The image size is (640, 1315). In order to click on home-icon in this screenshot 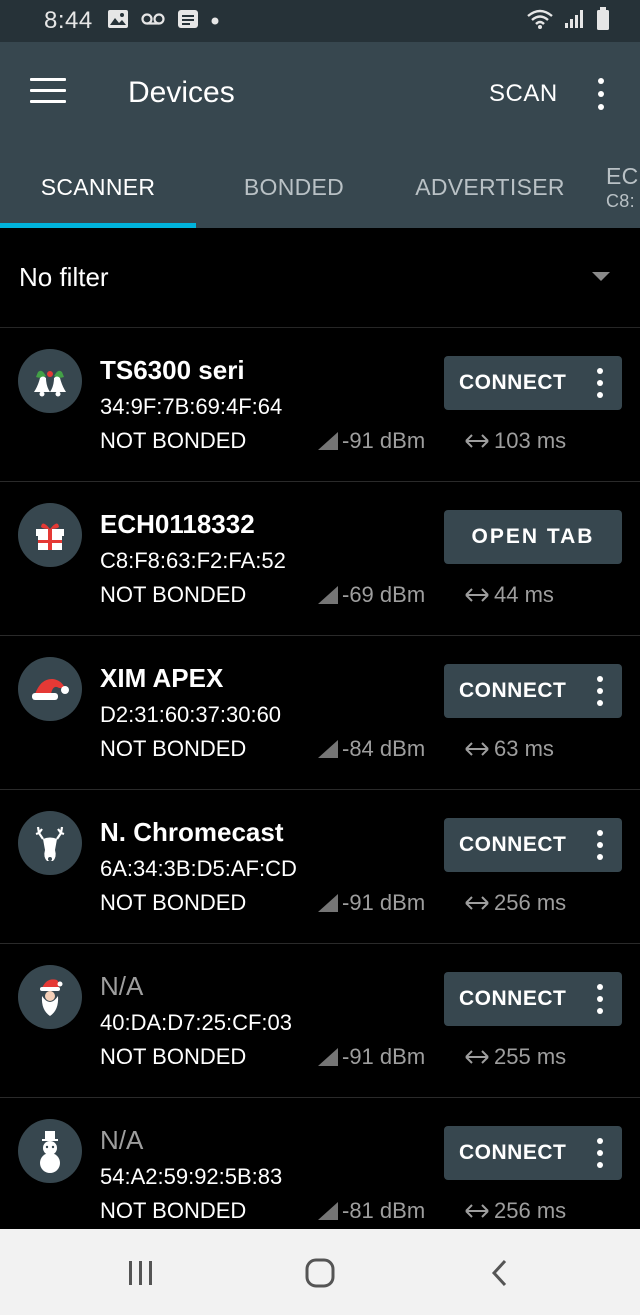, I will do `click(320, 1273)`.